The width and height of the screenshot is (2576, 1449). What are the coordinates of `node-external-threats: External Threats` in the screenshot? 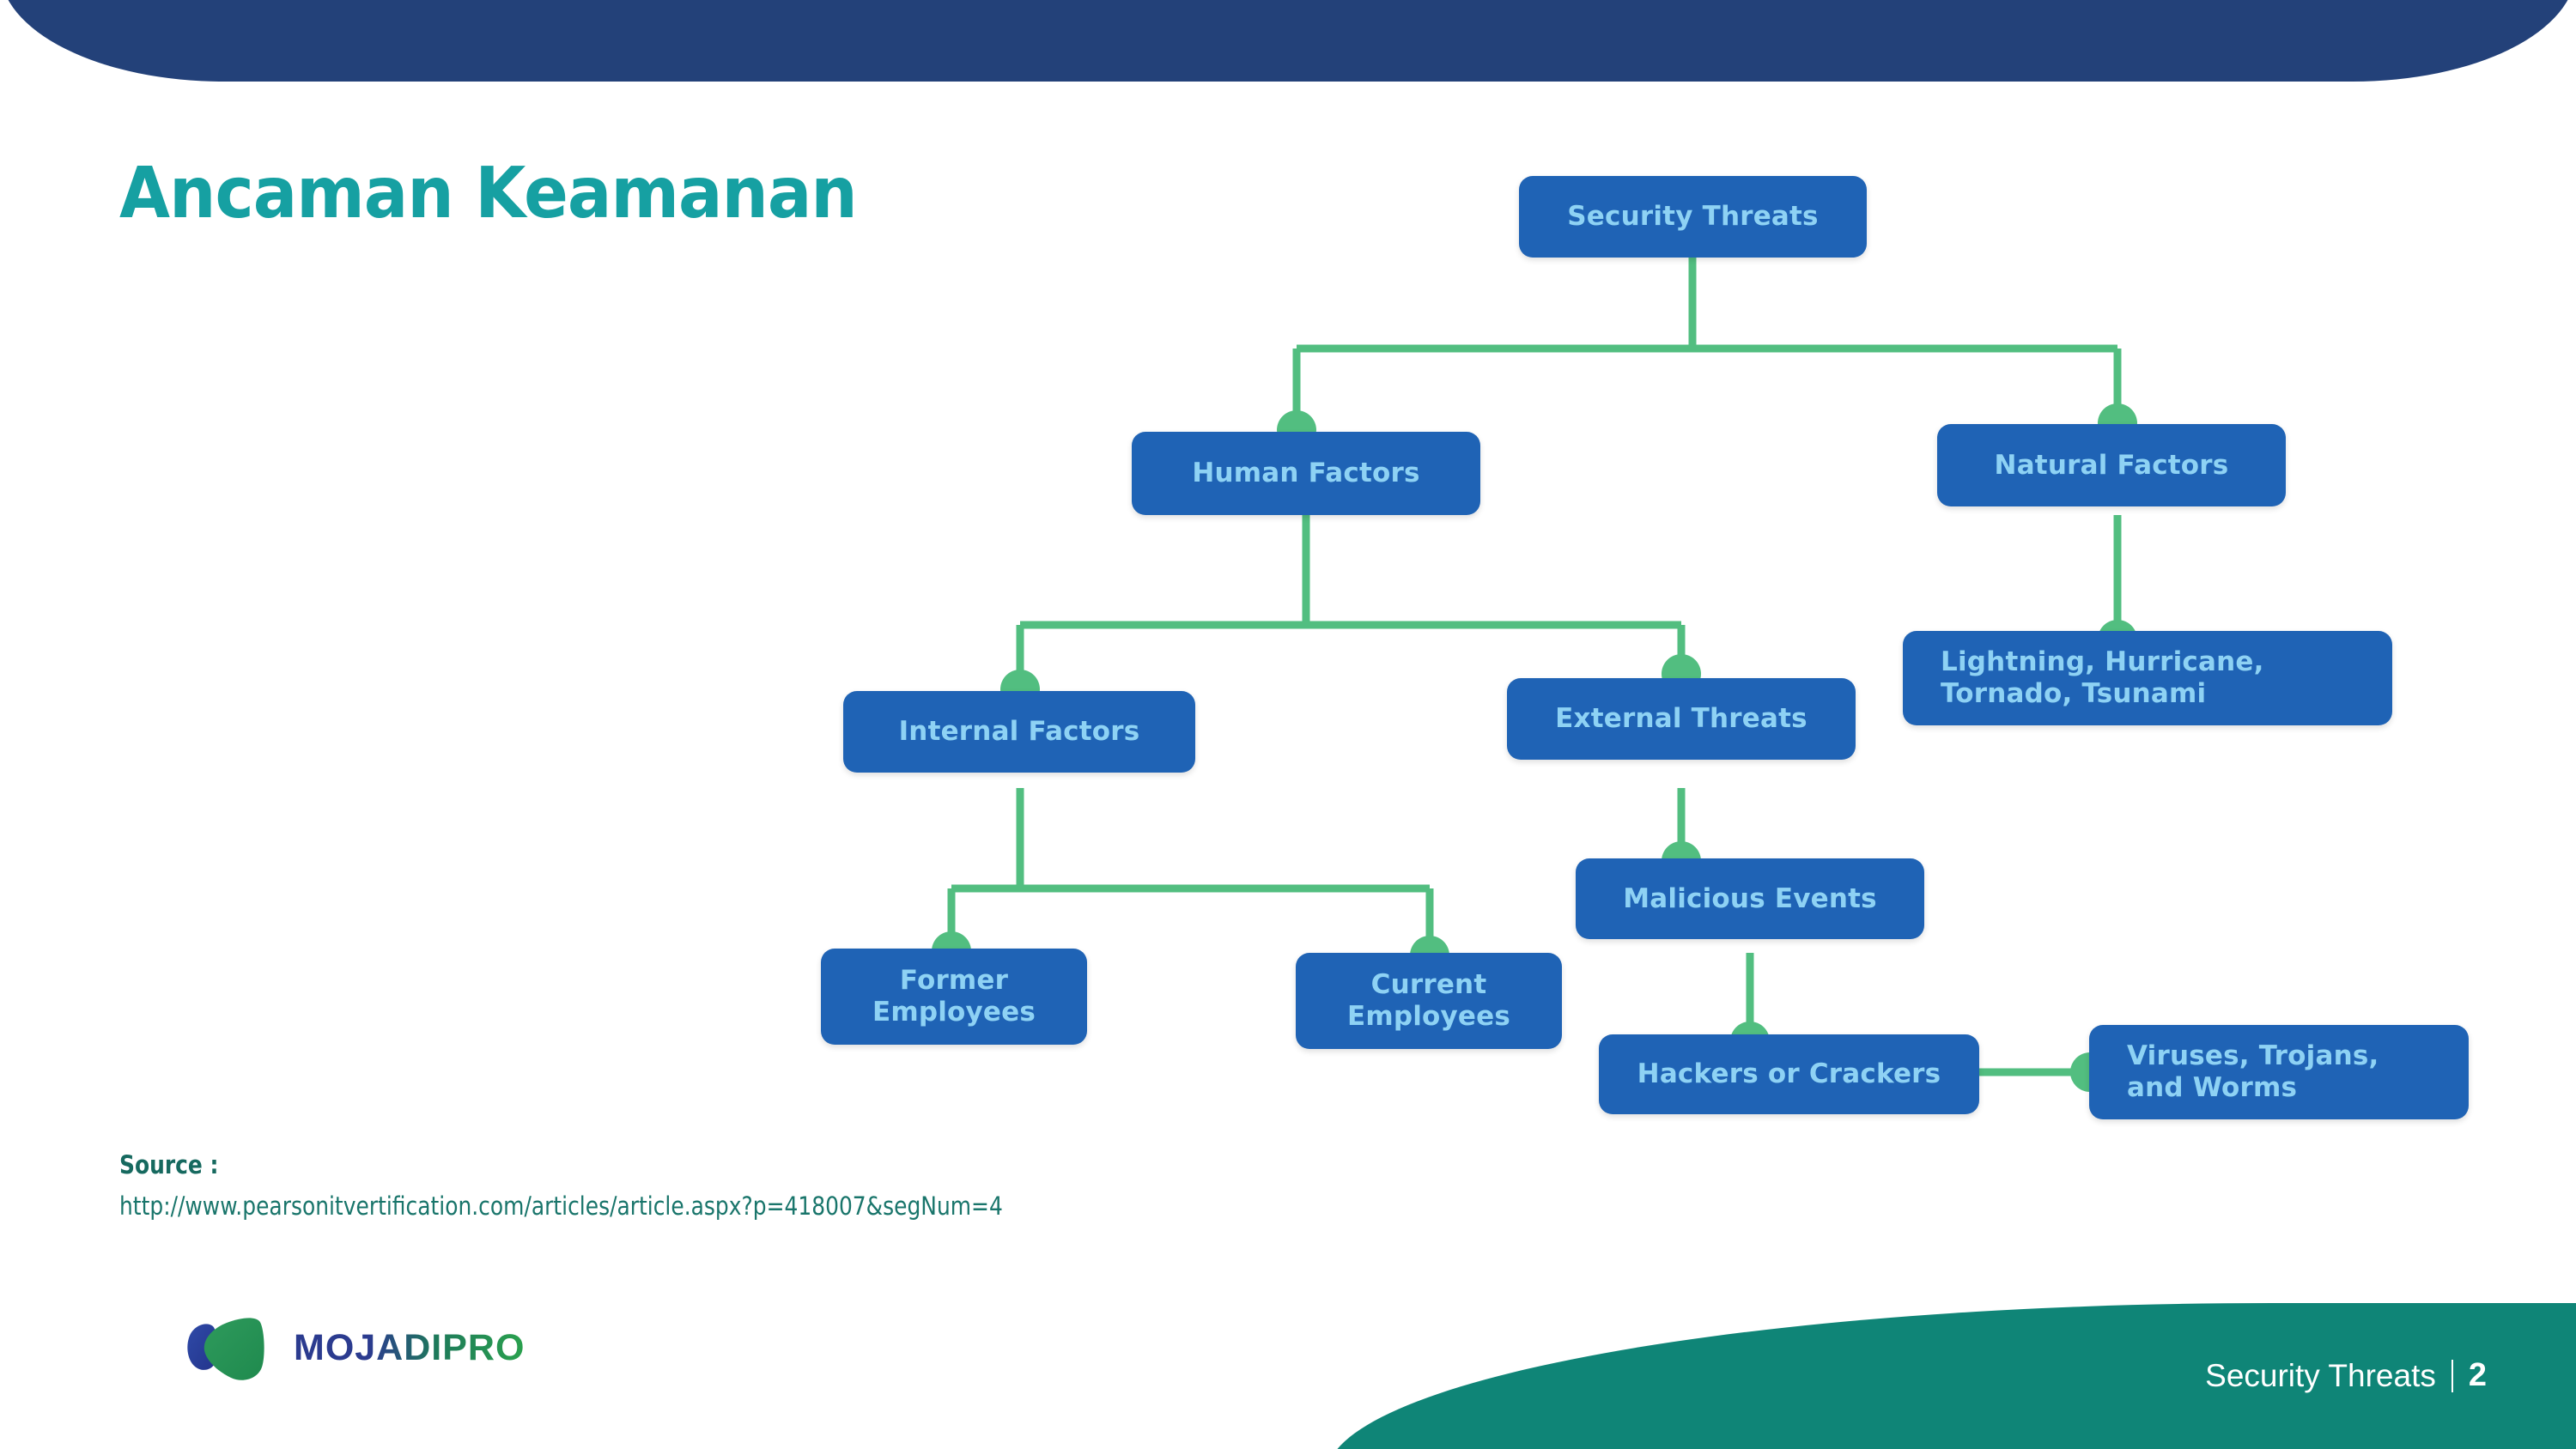 It's located at (1682, 719).